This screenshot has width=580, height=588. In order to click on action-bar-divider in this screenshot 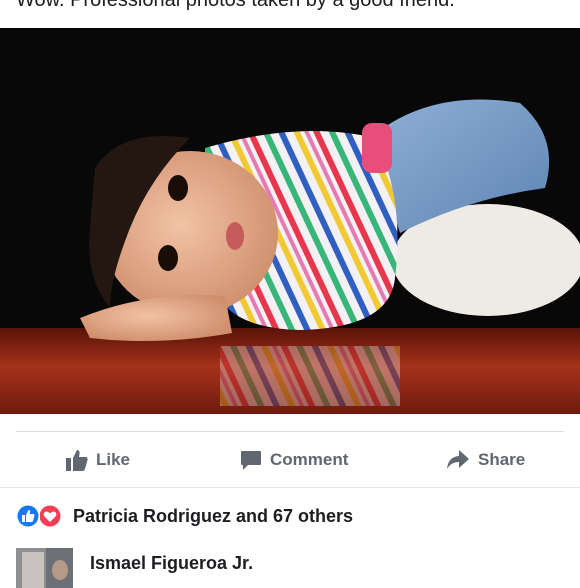, I will do `click(290, 431)`.